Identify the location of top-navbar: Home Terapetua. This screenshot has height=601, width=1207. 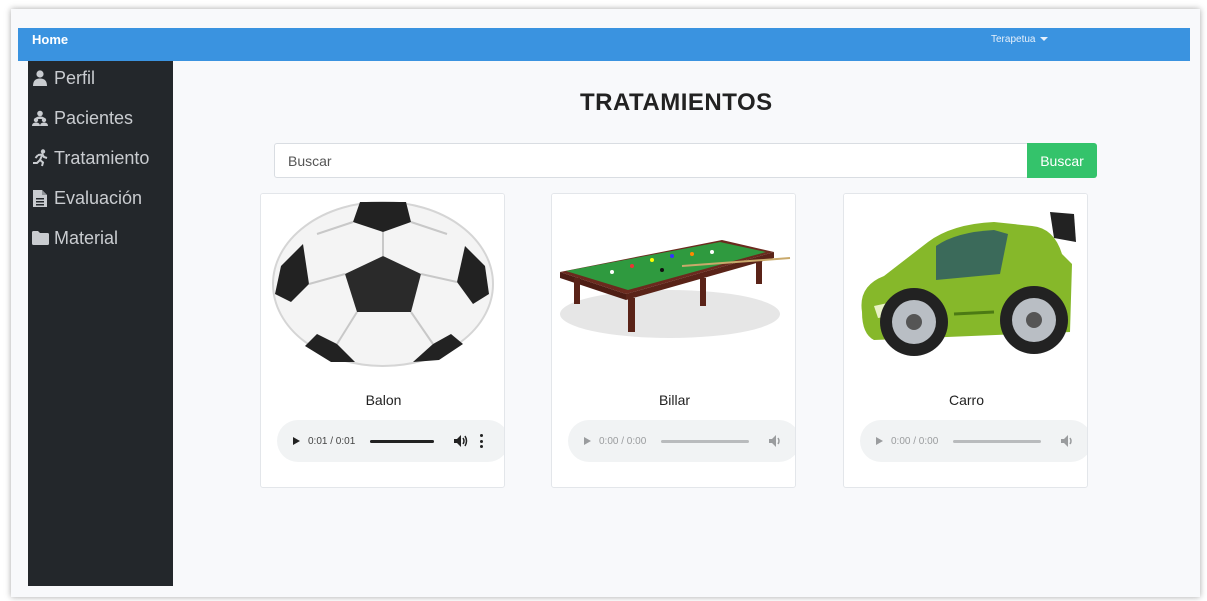
(604, 44).